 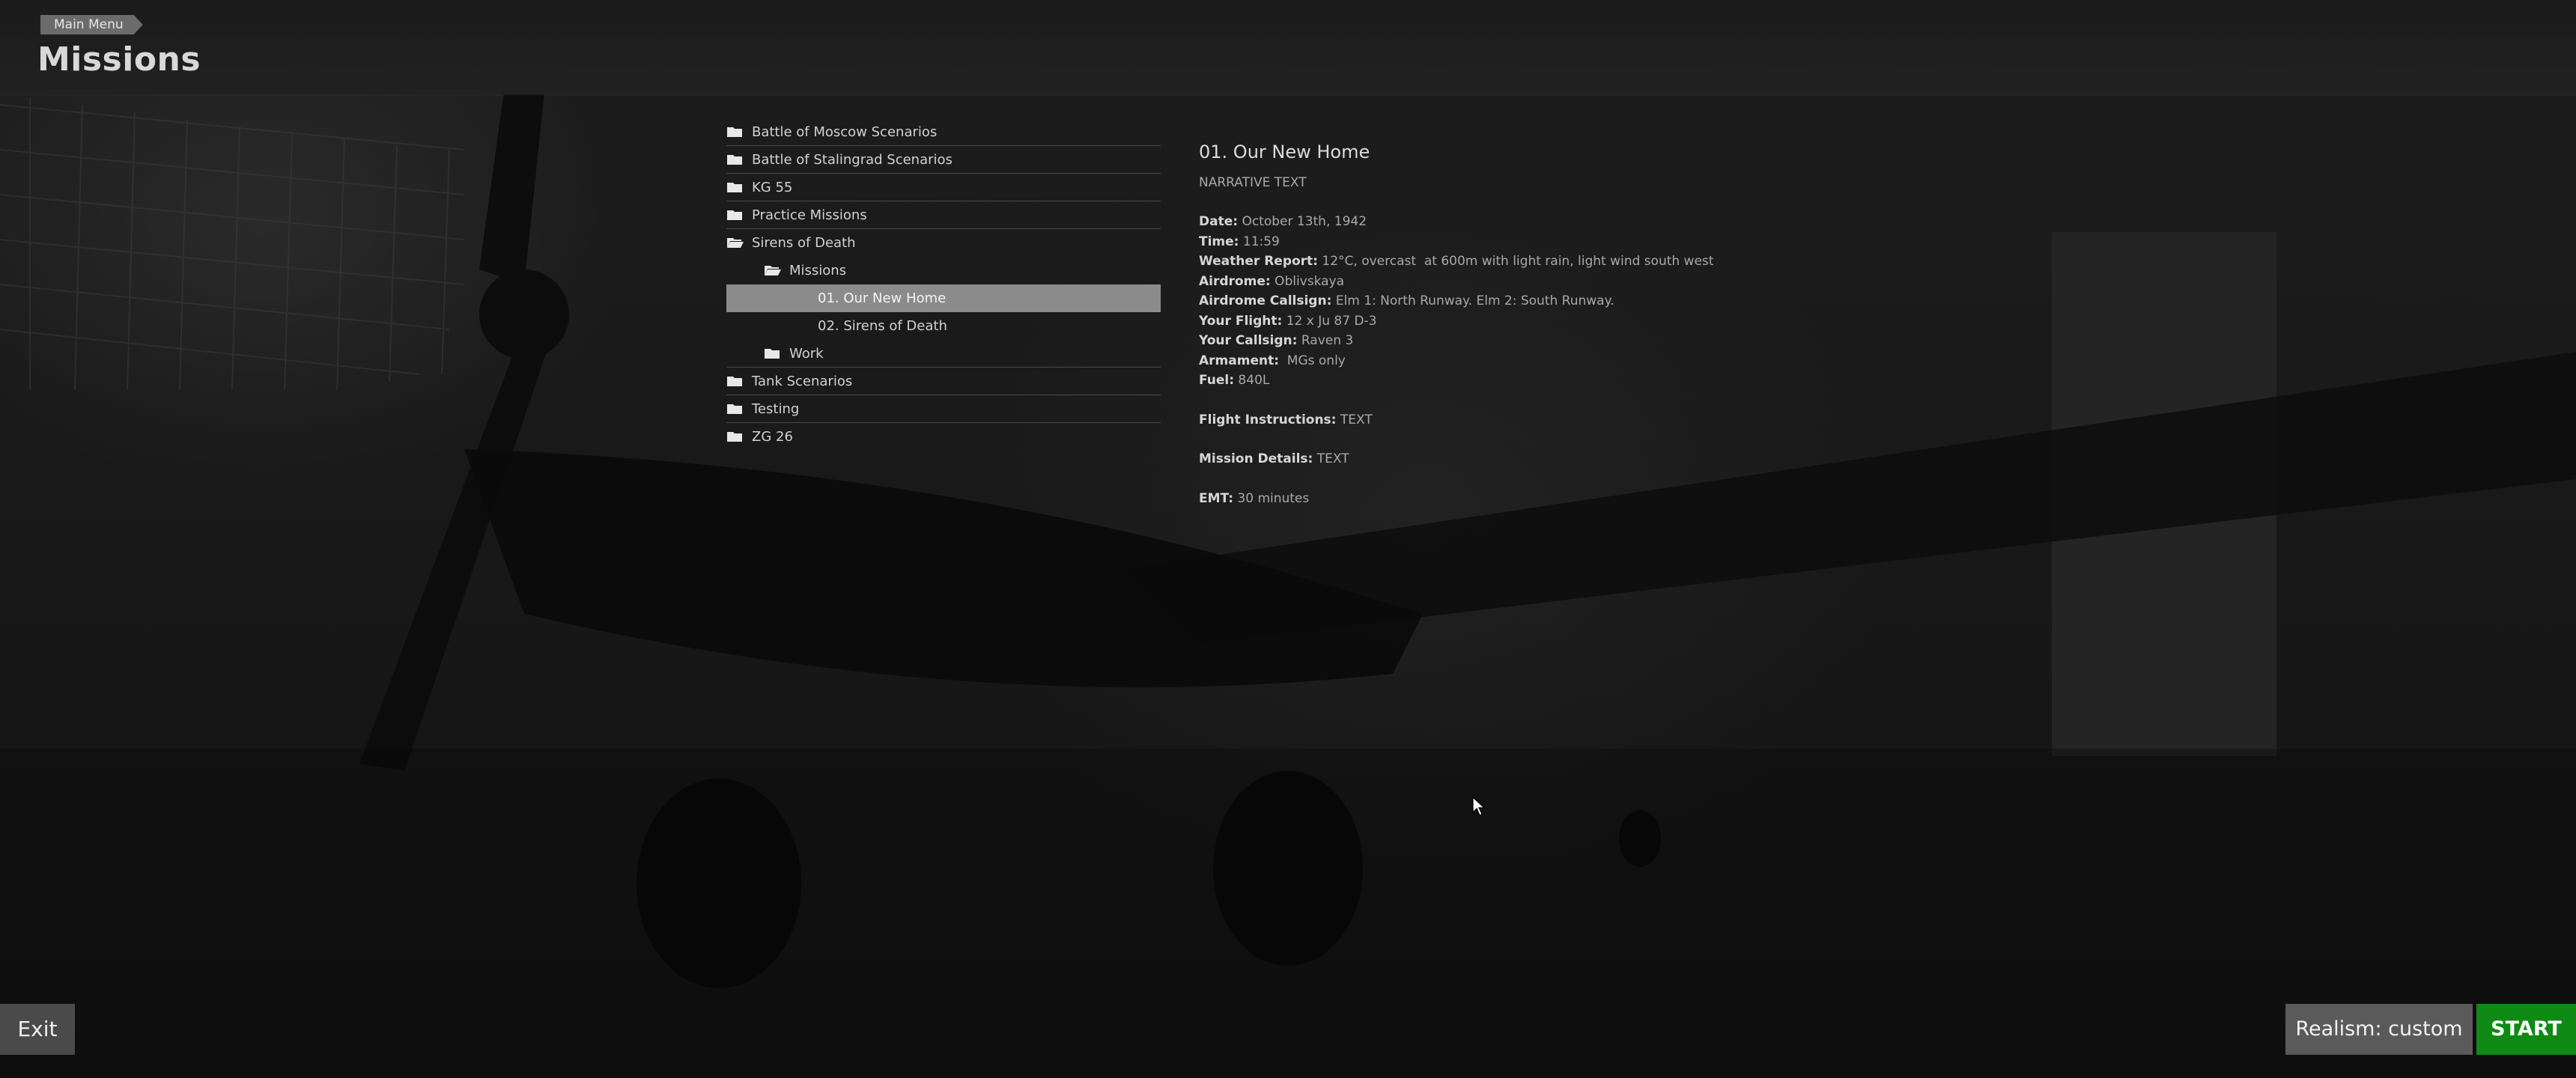 I want to click on flight-label: Your Flight:, so click(x=1241, y=321).